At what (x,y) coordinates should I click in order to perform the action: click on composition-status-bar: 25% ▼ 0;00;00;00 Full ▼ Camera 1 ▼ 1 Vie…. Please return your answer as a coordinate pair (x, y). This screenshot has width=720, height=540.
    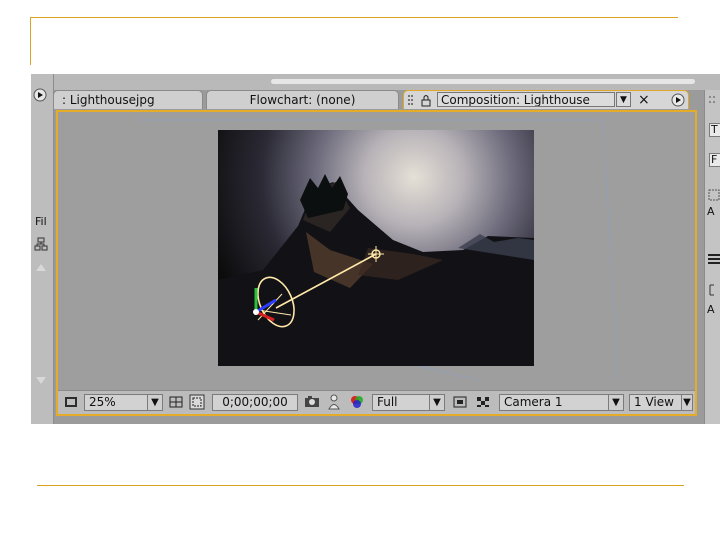
    Looking at the image, I should click on (376, 402).